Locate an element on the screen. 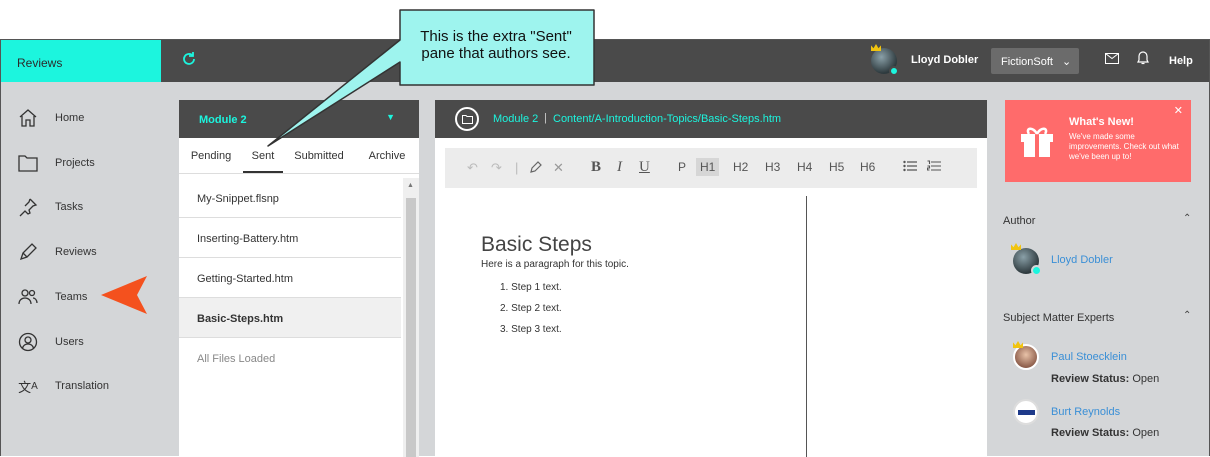 The image size is (1210, 457). sidebar-item-label: Users is located at coordinates (69, 342).